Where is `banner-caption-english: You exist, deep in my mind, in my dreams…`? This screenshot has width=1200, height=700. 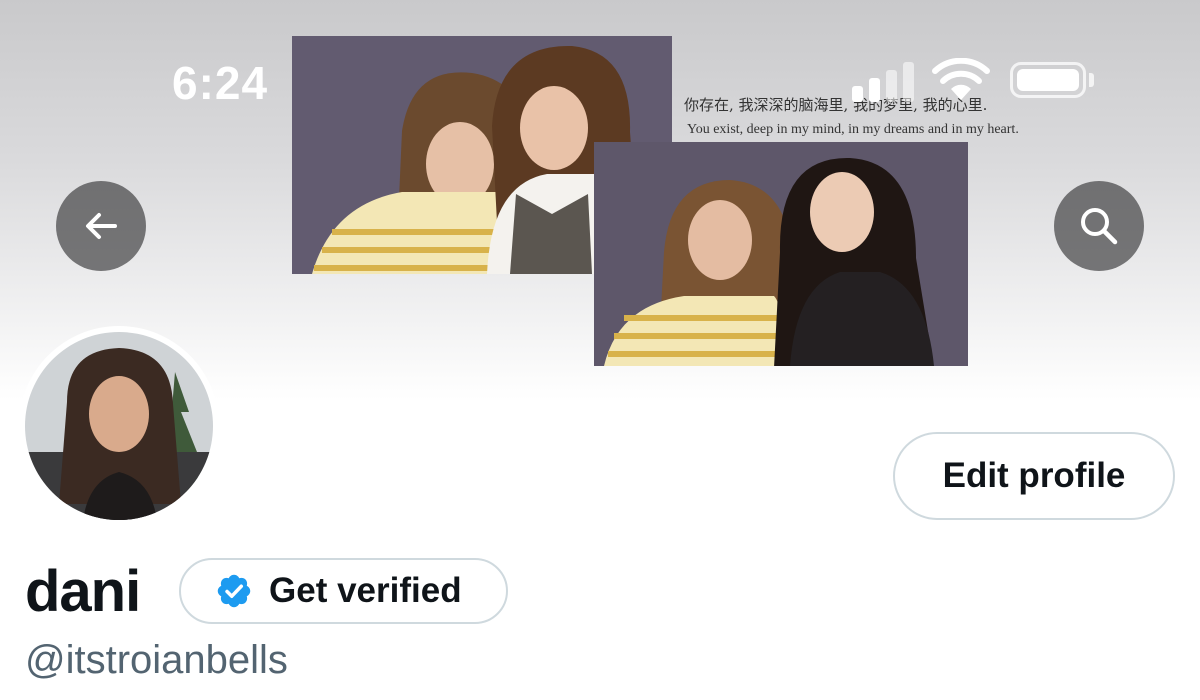 banner-caption-english: You exist, deep in my mind, in my dreams… is located at coordinates (853, 129).